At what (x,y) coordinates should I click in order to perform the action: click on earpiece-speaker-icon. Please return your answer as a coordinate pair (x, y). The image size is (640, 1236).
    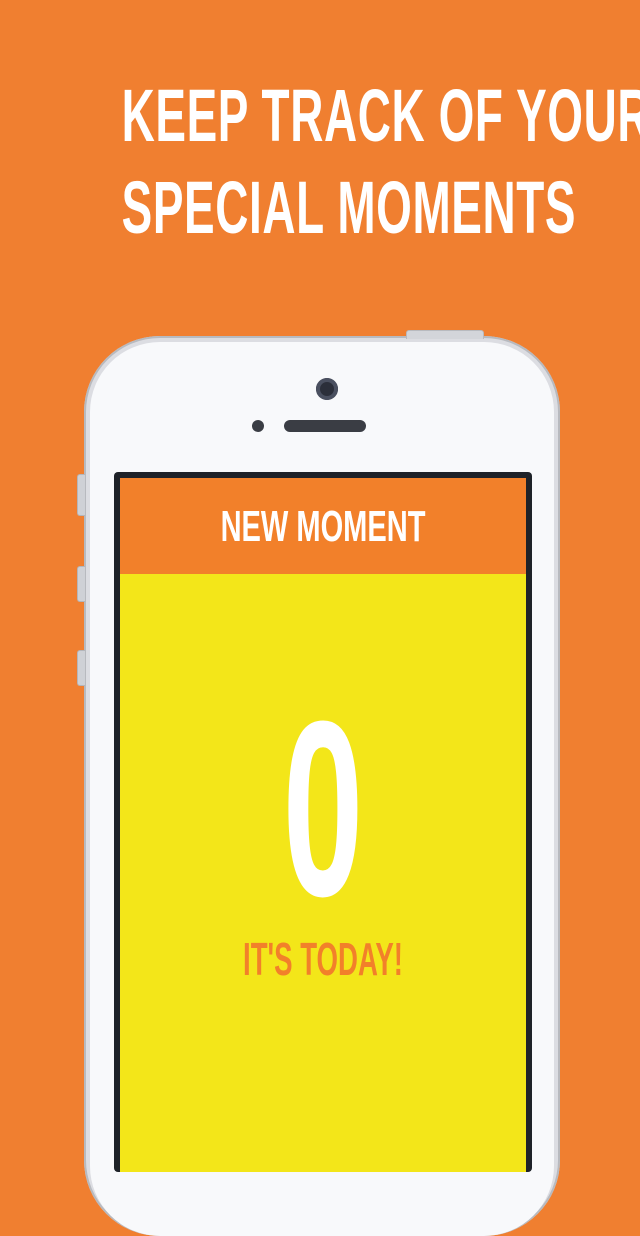
    Looking at the image, I should click on (325, 426).